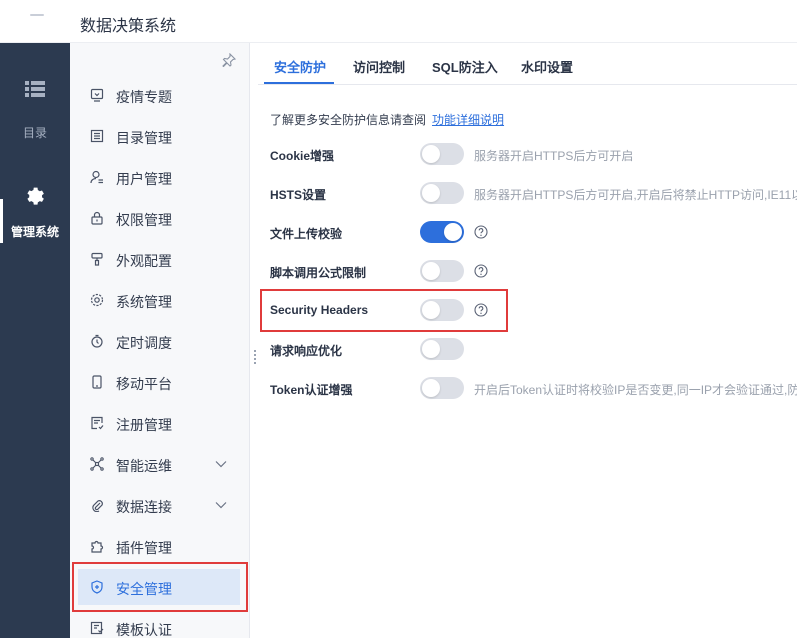 This screenshot has width=797, height=638. What do you see at coordinates (97, 95) in the screenshot?
I see `screen-icon` at bounding box center [97, 95].